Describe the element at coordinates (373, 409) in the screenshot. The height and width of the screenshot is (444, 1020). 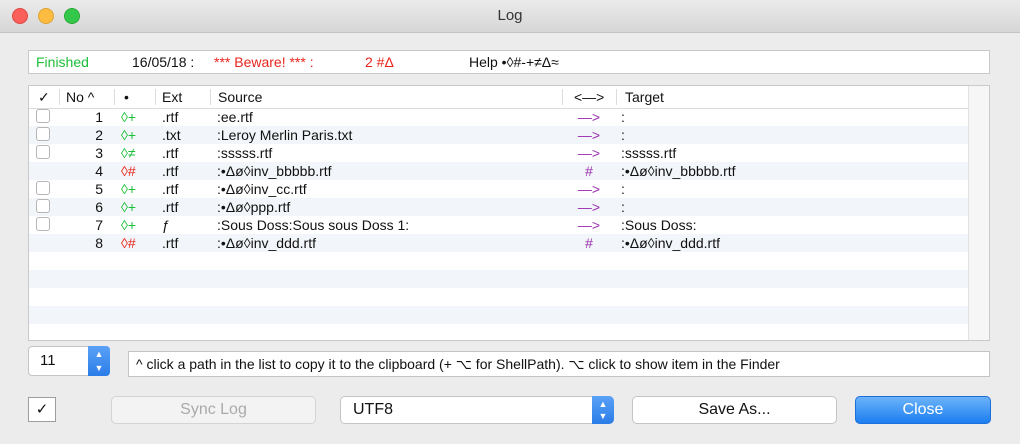
I see `encoding-value: UTF8` at that location.